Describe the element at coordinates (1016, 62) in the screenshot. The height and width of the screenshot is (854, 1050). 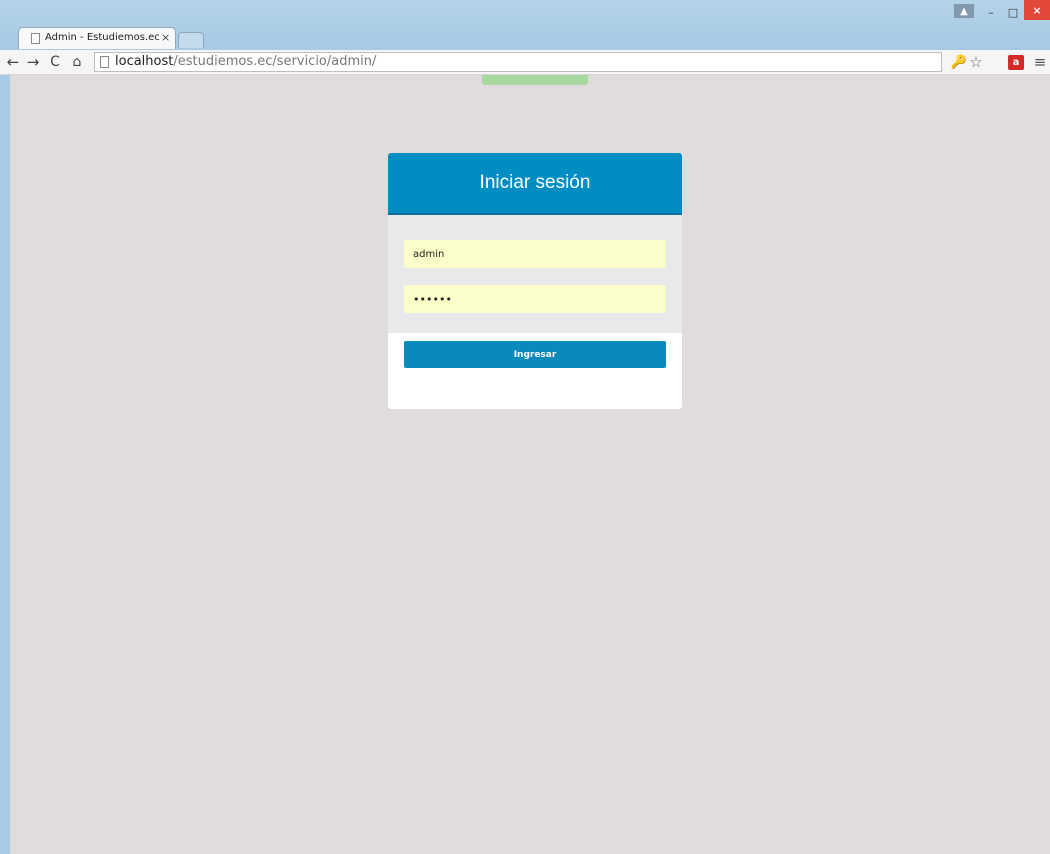
I see `extension-icon: a` at that location.